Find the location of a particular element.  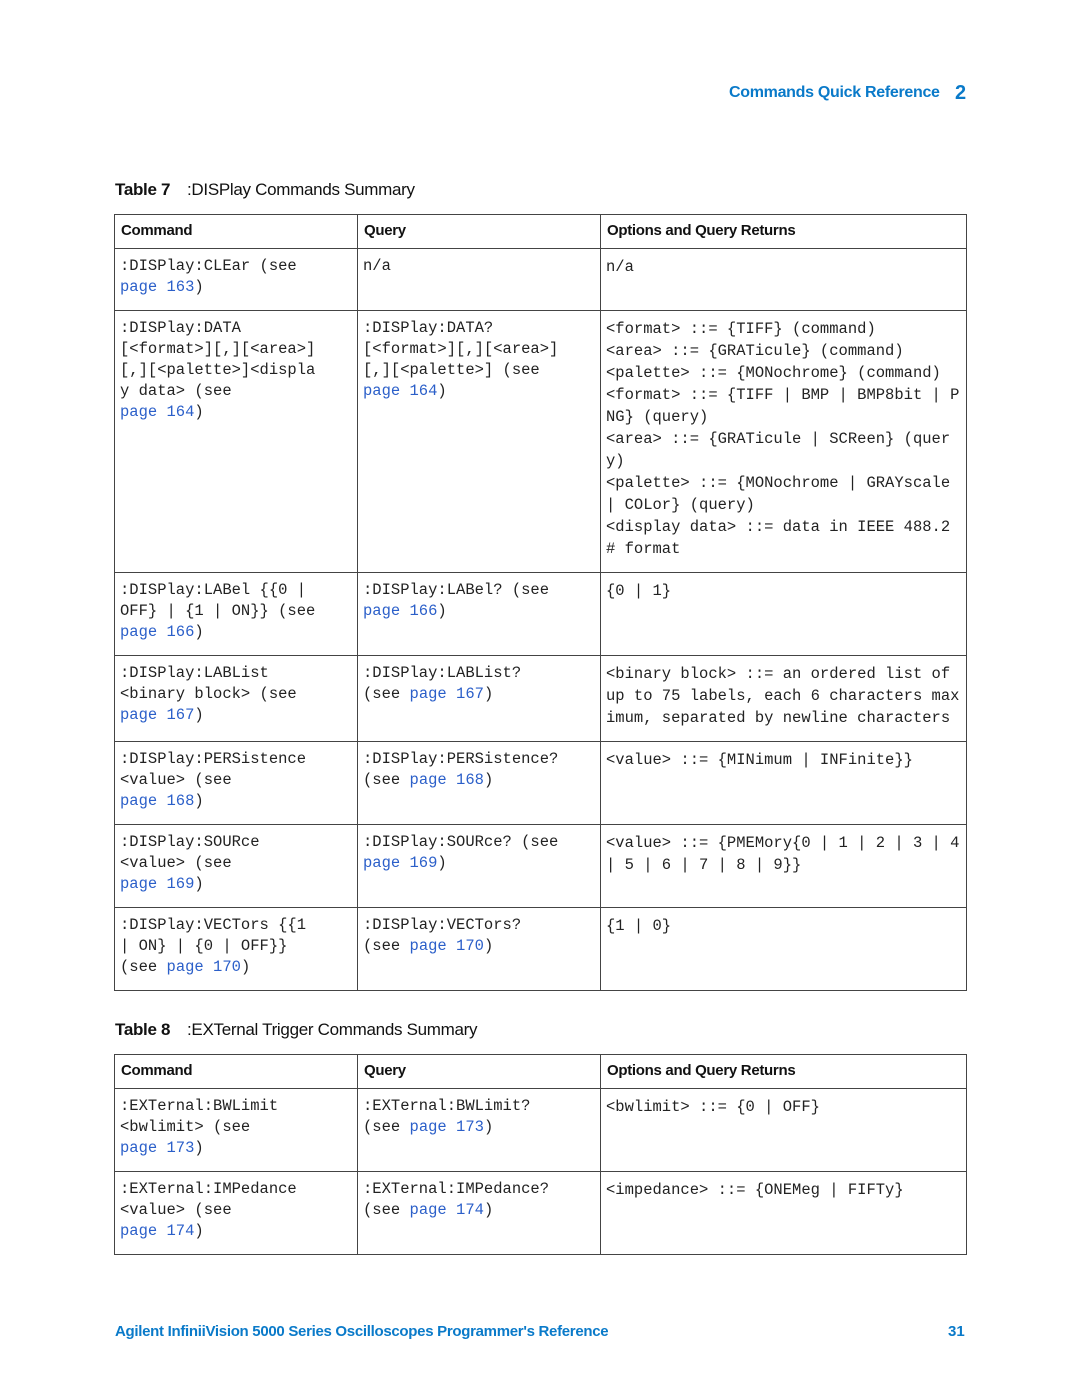

command-reference-line: page 167) is located at coordinates (236, 715).